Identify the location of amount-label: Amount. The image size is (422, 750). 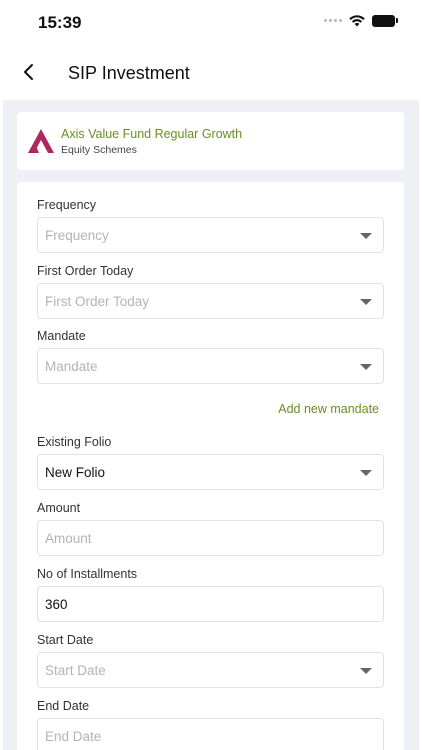
(59, 508).